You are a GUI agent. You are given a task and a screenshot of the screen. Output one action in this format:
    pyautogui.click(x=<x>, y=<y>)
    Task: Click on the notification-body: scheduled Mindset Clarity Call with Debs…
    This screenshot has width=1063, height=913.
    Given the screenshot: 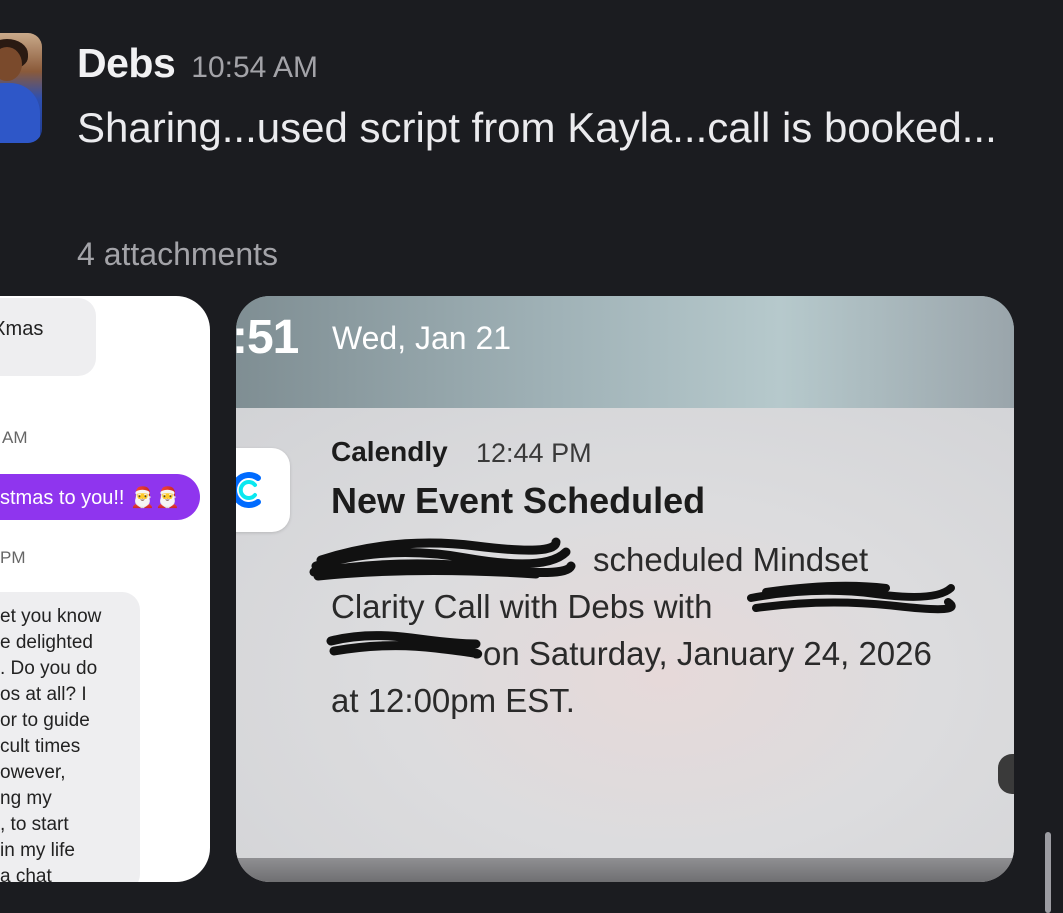 What is the action you would take?
    pyautogui.click(x=666, y=630)
    